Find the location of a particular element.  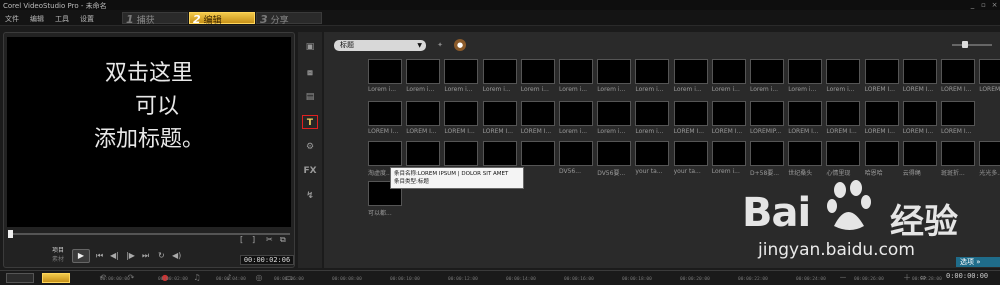

timeline-view-button is located at coordinates (56, 278).